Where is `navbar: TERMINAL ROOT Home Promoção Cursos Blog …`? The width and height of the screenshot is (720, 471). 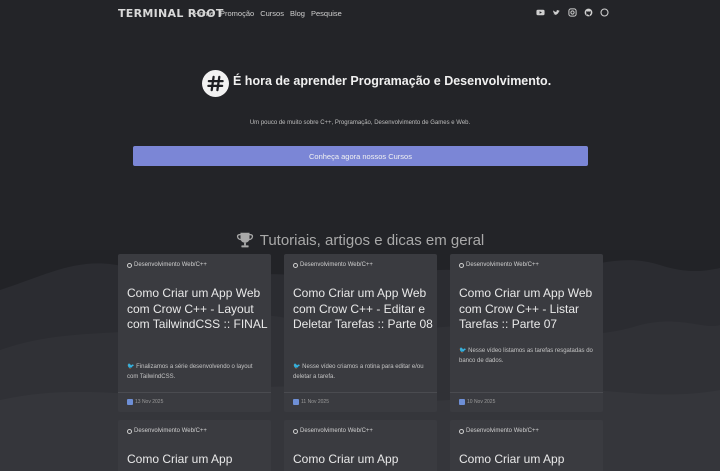 navbar: TERMINAL ROOT Home Promoção Cursos Blog … is located at coordinates (360, 14).